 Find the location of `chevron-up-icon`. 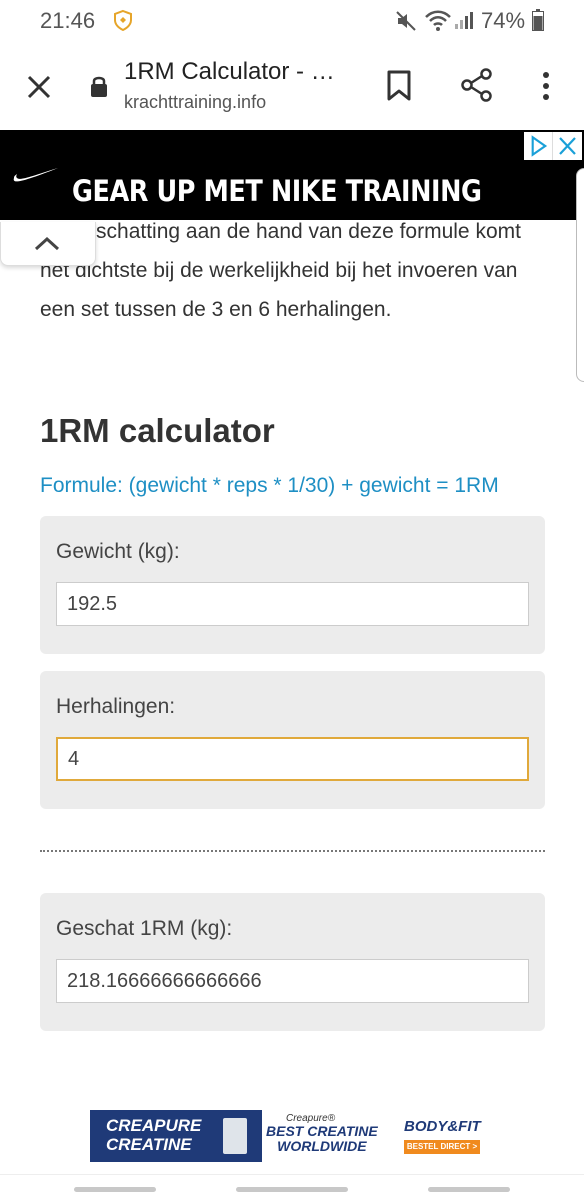

chevron-up-icon is located at coordinates (47, 243).